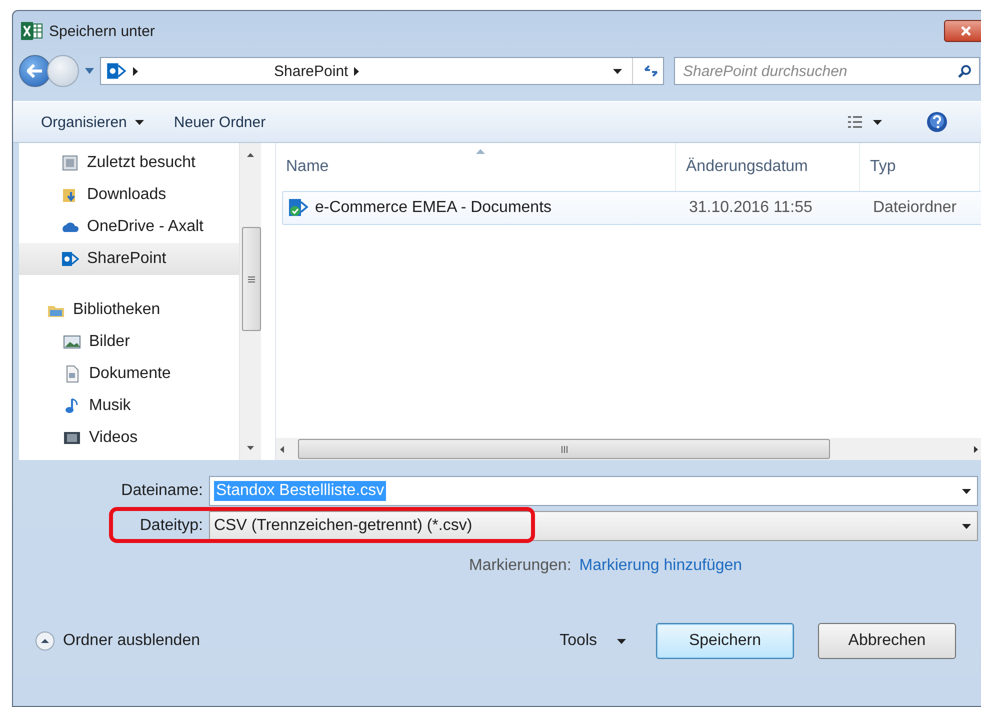 The height and width of the screenshot is (707, 981). What do you see at coordinates (593, 641) in the screenshot?
I see `tools-button: Tools` at bounding box center [593, 641].